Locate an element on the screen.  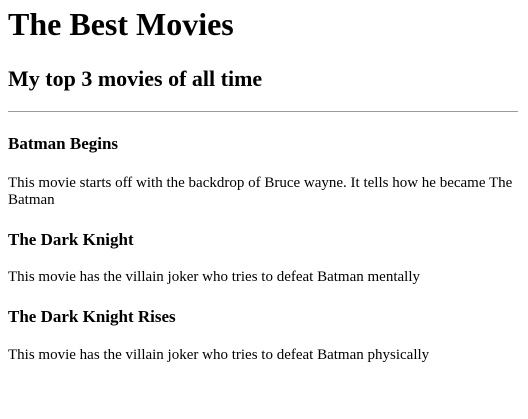
page-subtitle: My top 3 movies of all time is located at coordinates (135, 78).